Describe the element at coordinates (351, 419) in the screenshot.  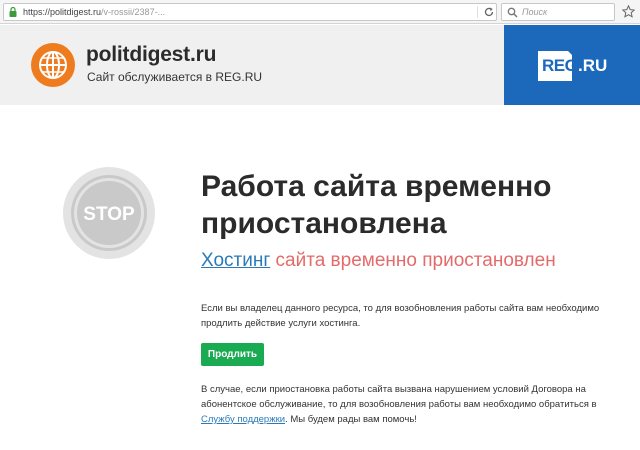
I see `violation-notice-end: . Мы будем рады вам помочь!` at that location.